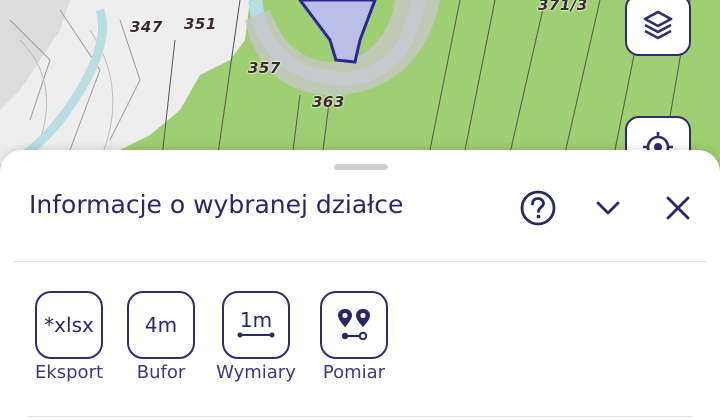  I want to click on buffer-button: 4m, so click(161, 325).